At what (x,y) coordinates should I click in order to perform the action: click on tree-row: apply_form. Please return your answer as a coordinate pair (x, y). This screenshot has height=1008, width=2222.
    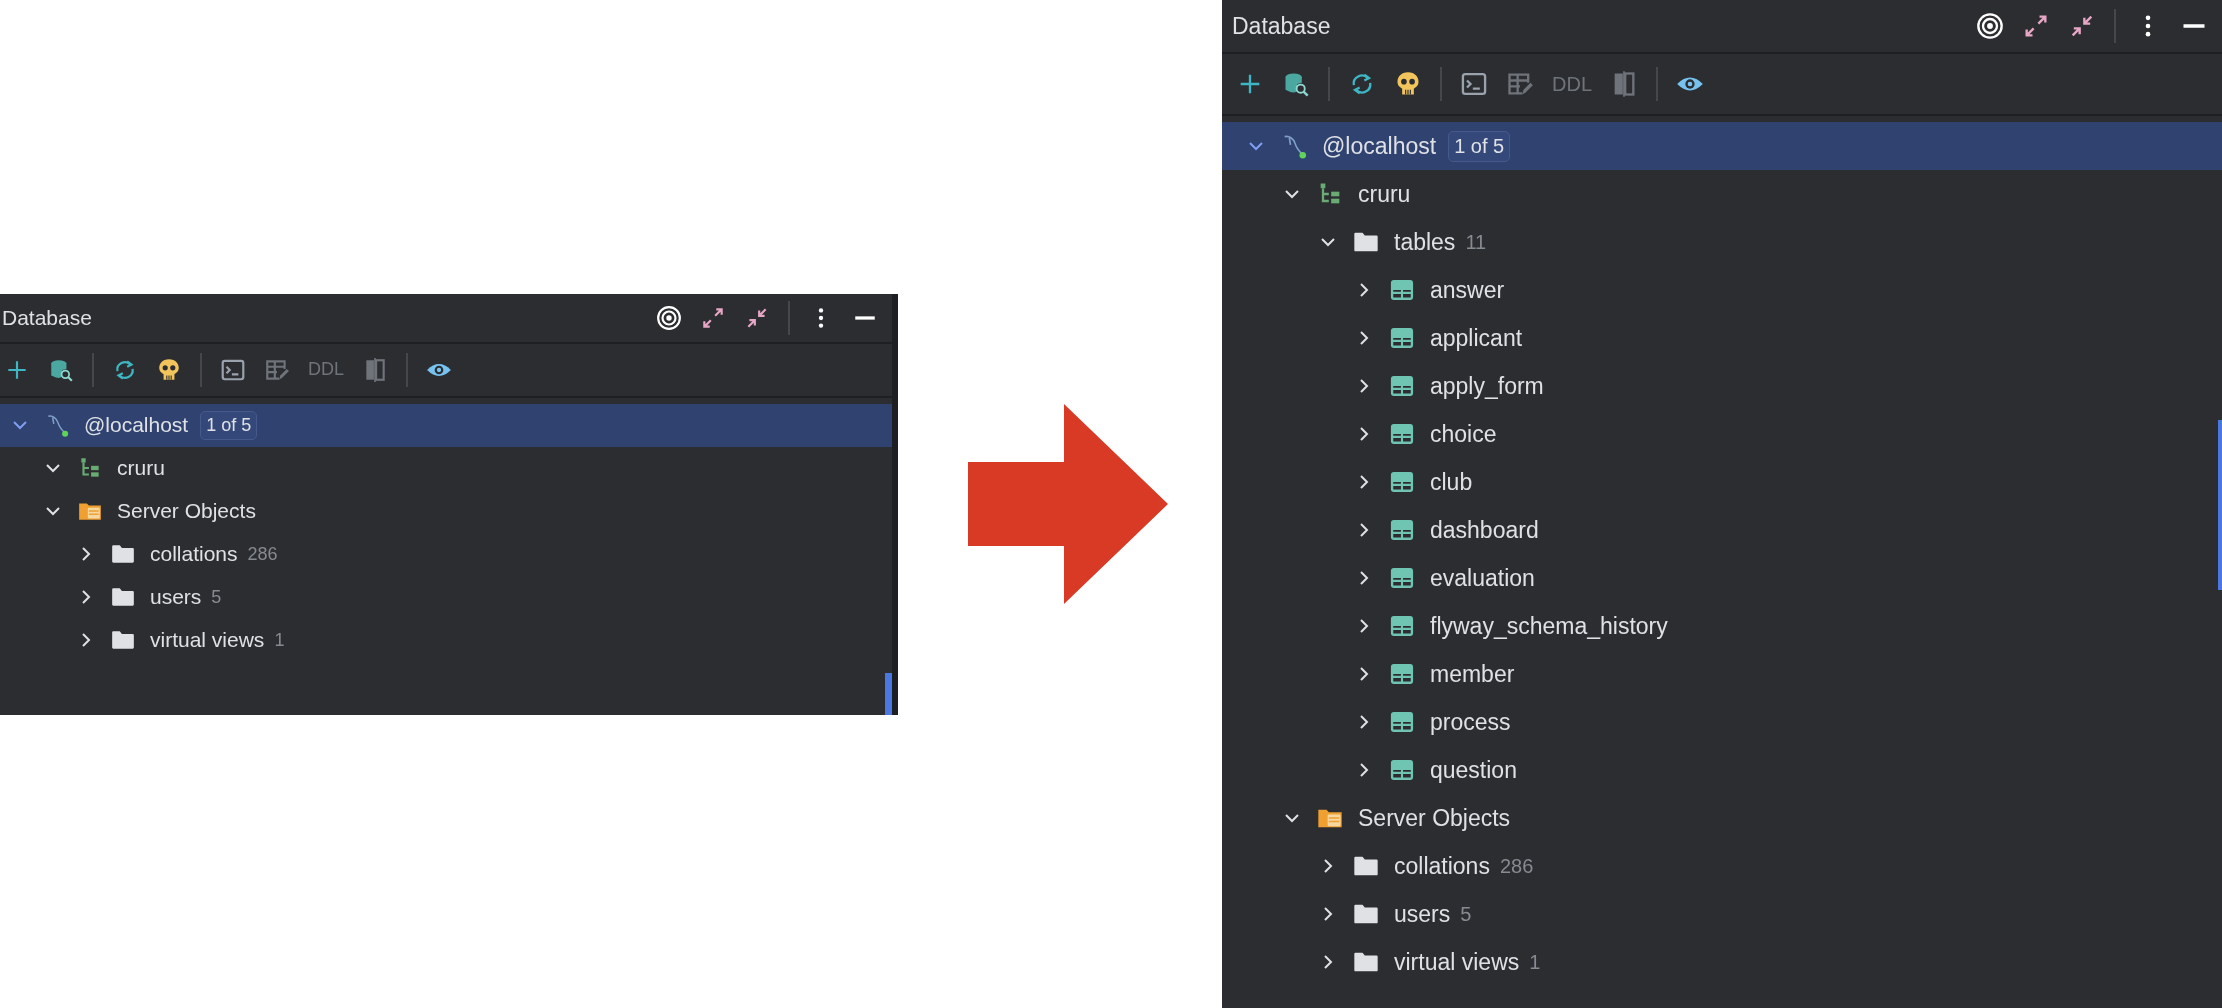
    Looking at the image, I should click on (1722, 386).